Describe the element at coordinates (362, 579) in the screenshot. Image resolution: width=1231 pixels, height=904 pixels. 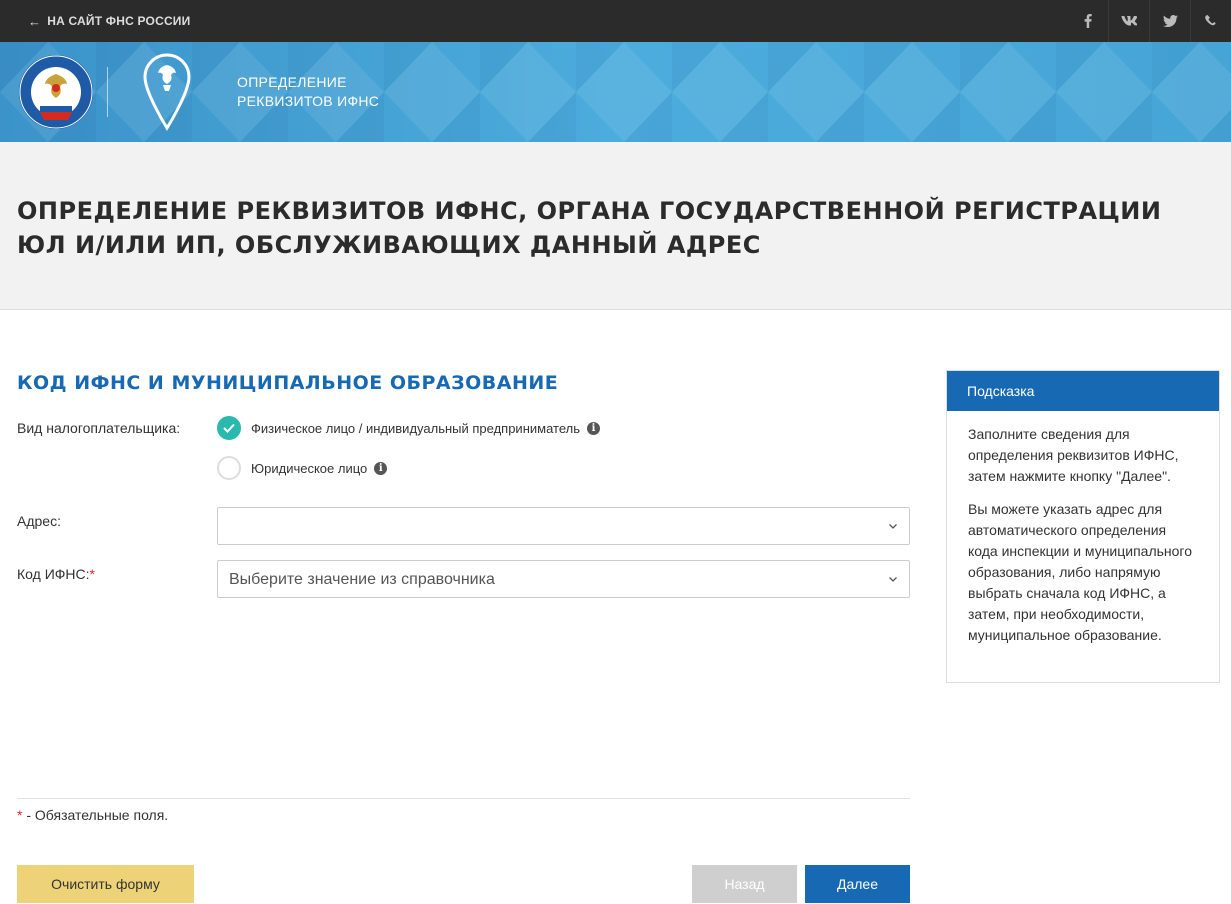
I see `ifns-code-placeholder: Выберите значение из справочника` at that location.